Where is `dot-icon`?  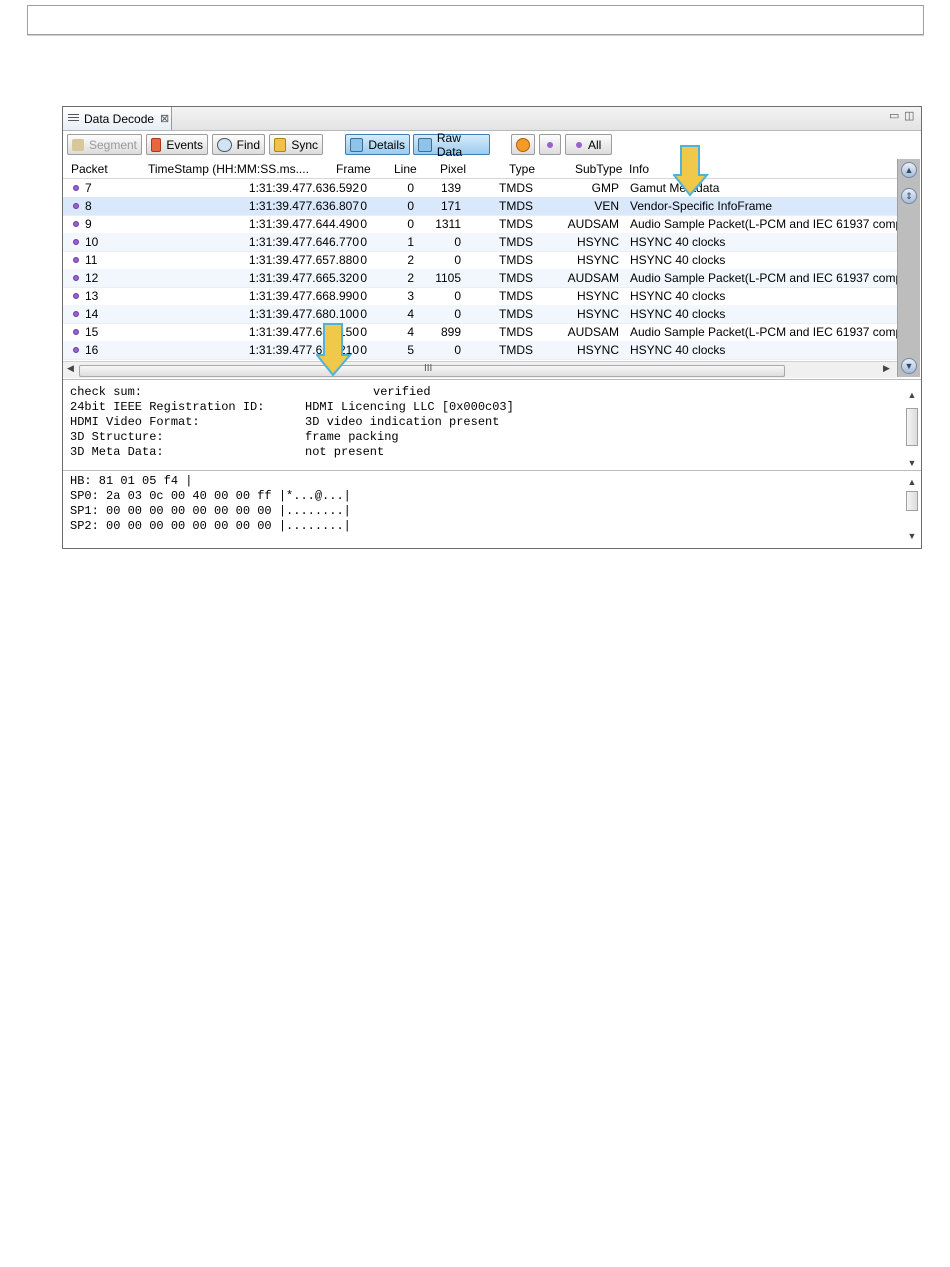
dot-icon is located at coordinates (579, 144).